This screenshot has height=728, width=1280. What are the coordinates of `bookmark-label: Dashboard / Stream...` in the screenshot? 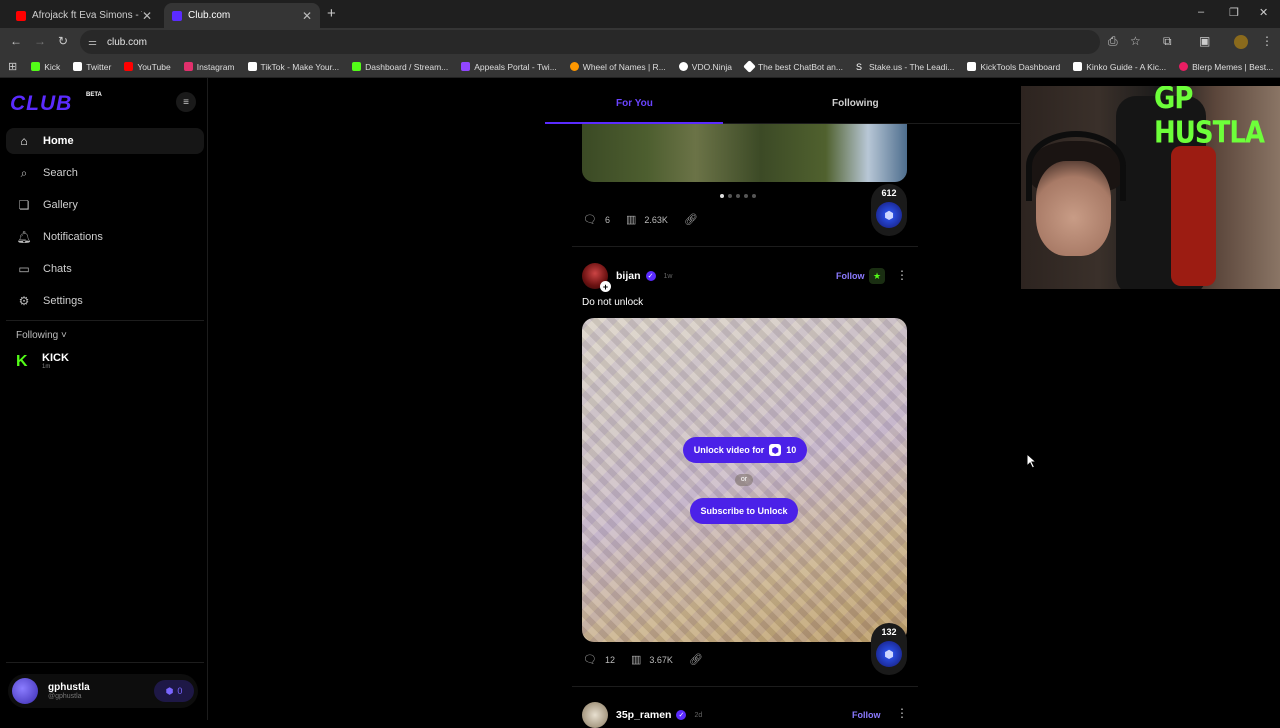 It's located at (407, 66).